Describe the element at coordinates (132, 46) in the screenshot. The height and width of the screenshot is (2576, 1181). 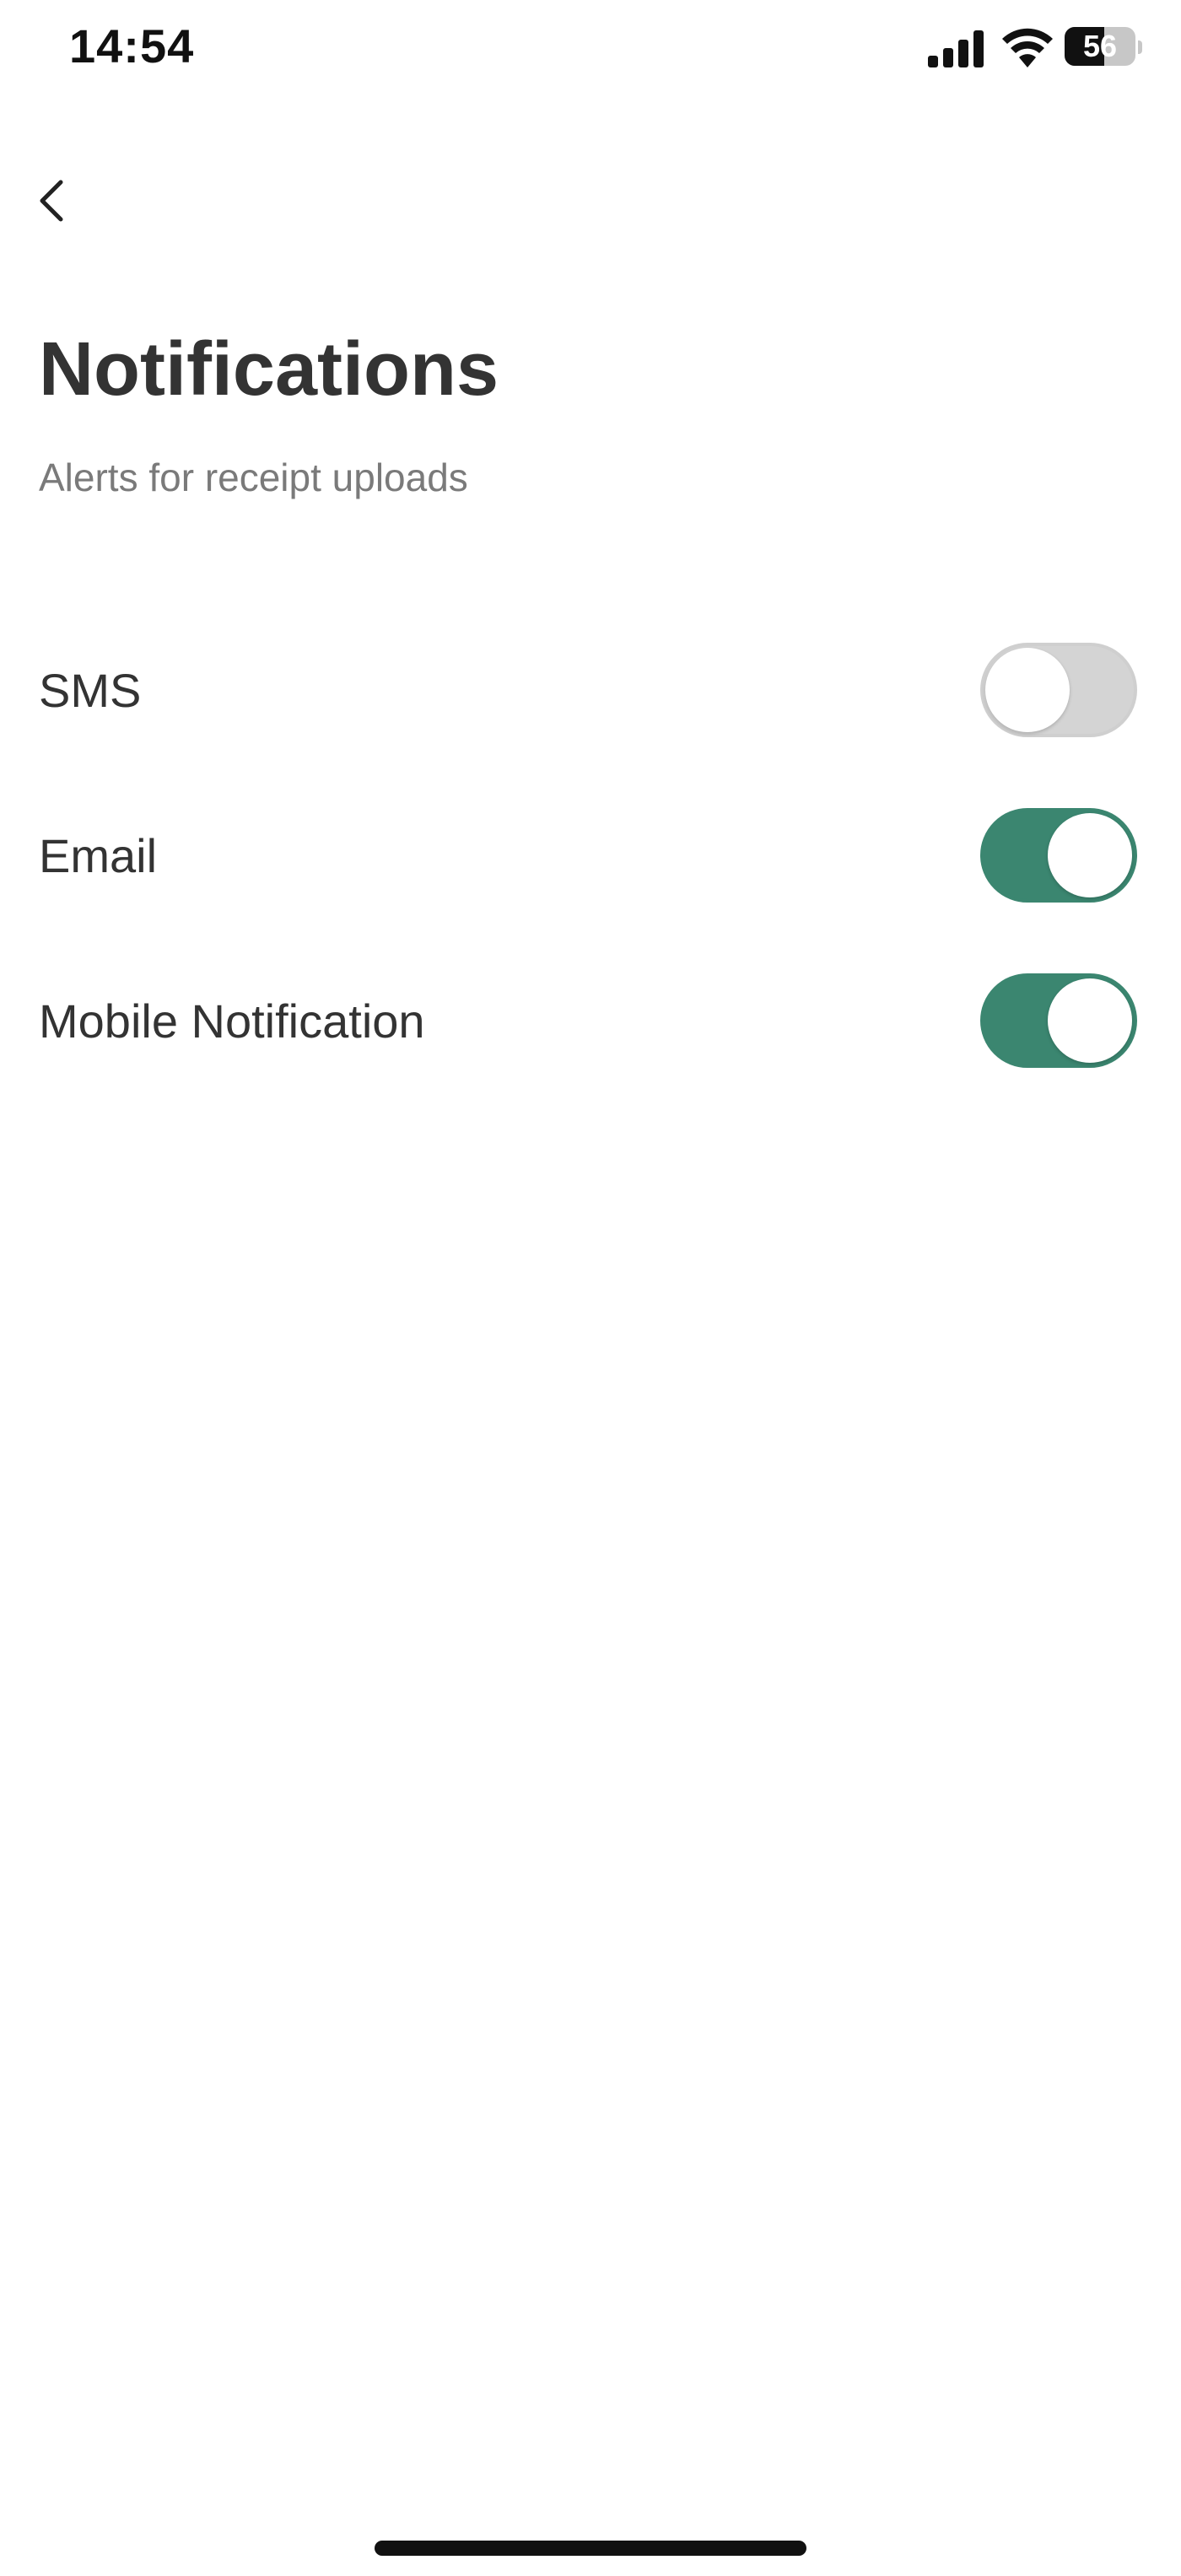
I see `status-time: 14:54` at that location.